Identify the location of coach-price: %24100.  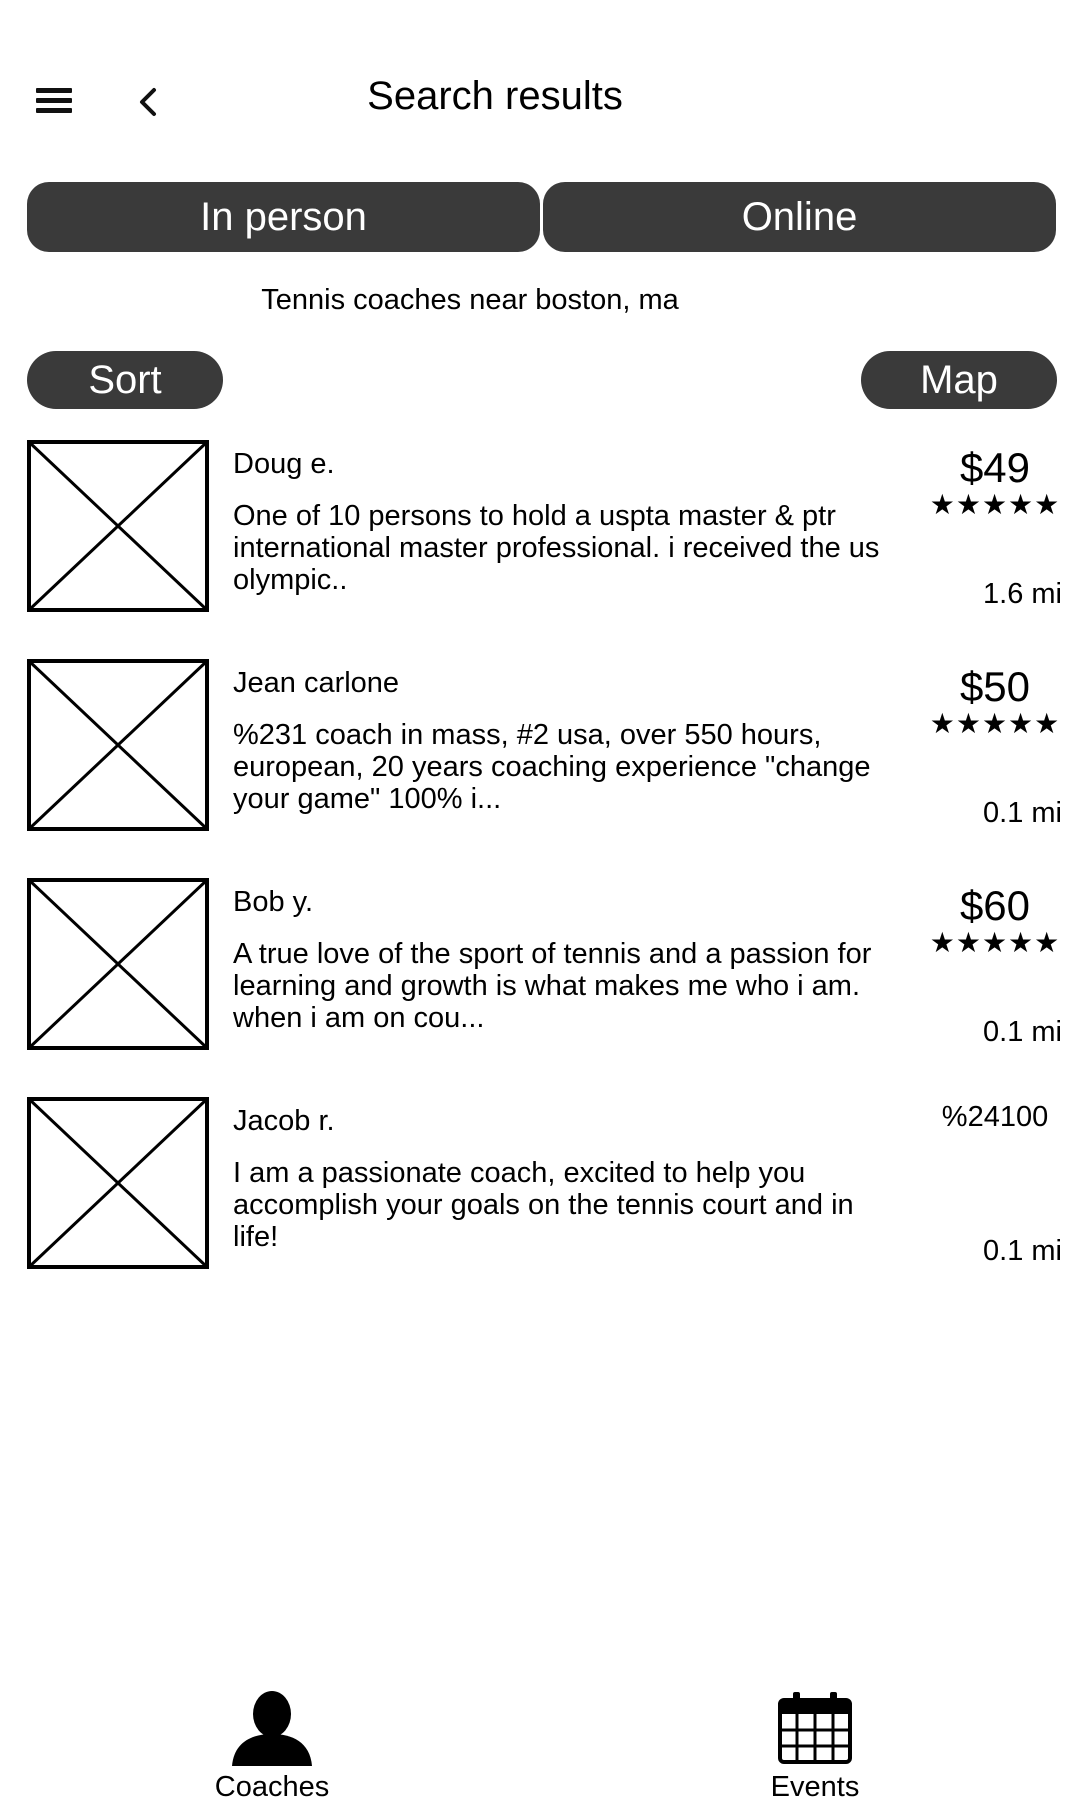
(995, 1117).